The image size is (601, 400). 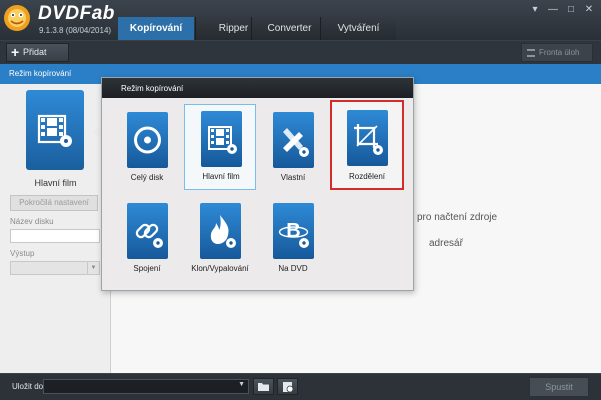 What do you see at coordinates (32, 221) in the screenshot?
I see `disc-name-label: Název disku` at bounding box center [32, 221].